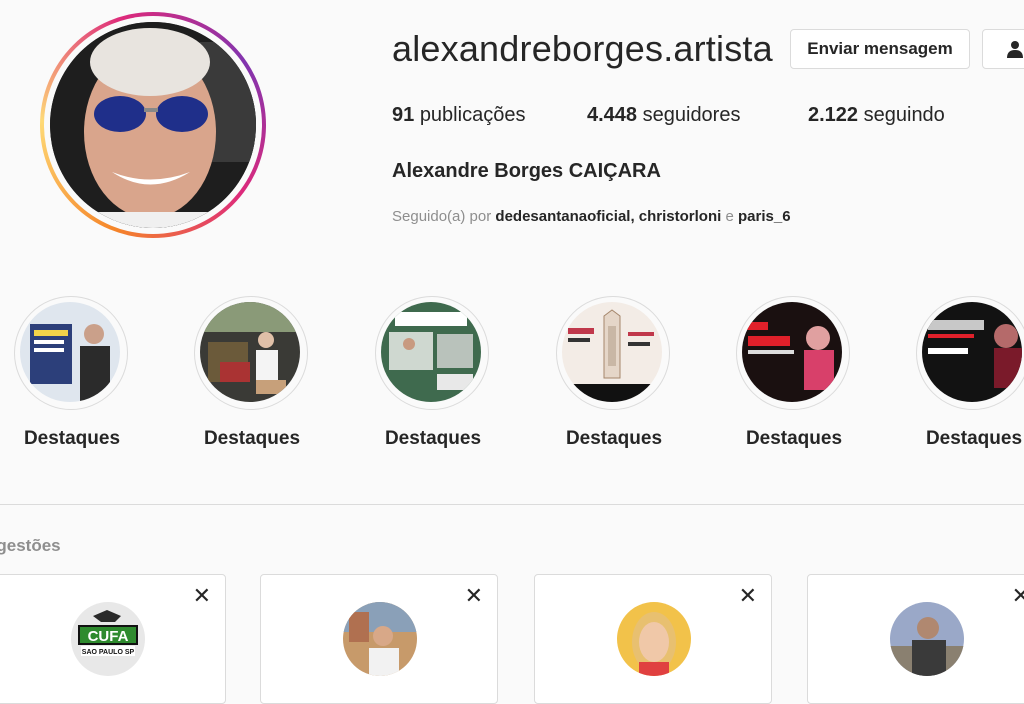  What do you see at coordinates (691, 115) in the screenshot?
I see `followers-label: seguidores` at bounding box center [691, 115].